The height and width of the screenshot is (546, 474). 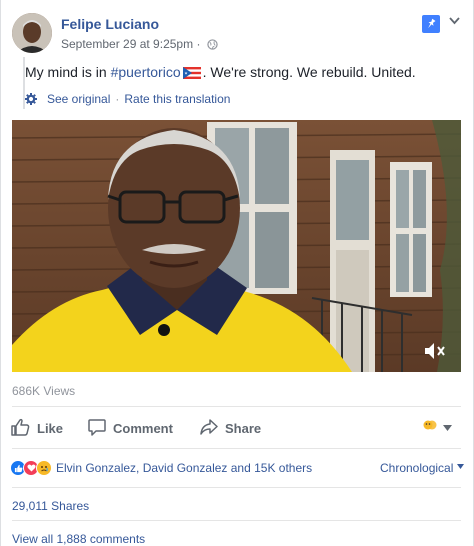 What do you see at coordinates (460, 468) in the screenshot?
I see `sort-chevron-icon` at bounding box center [460, 468].